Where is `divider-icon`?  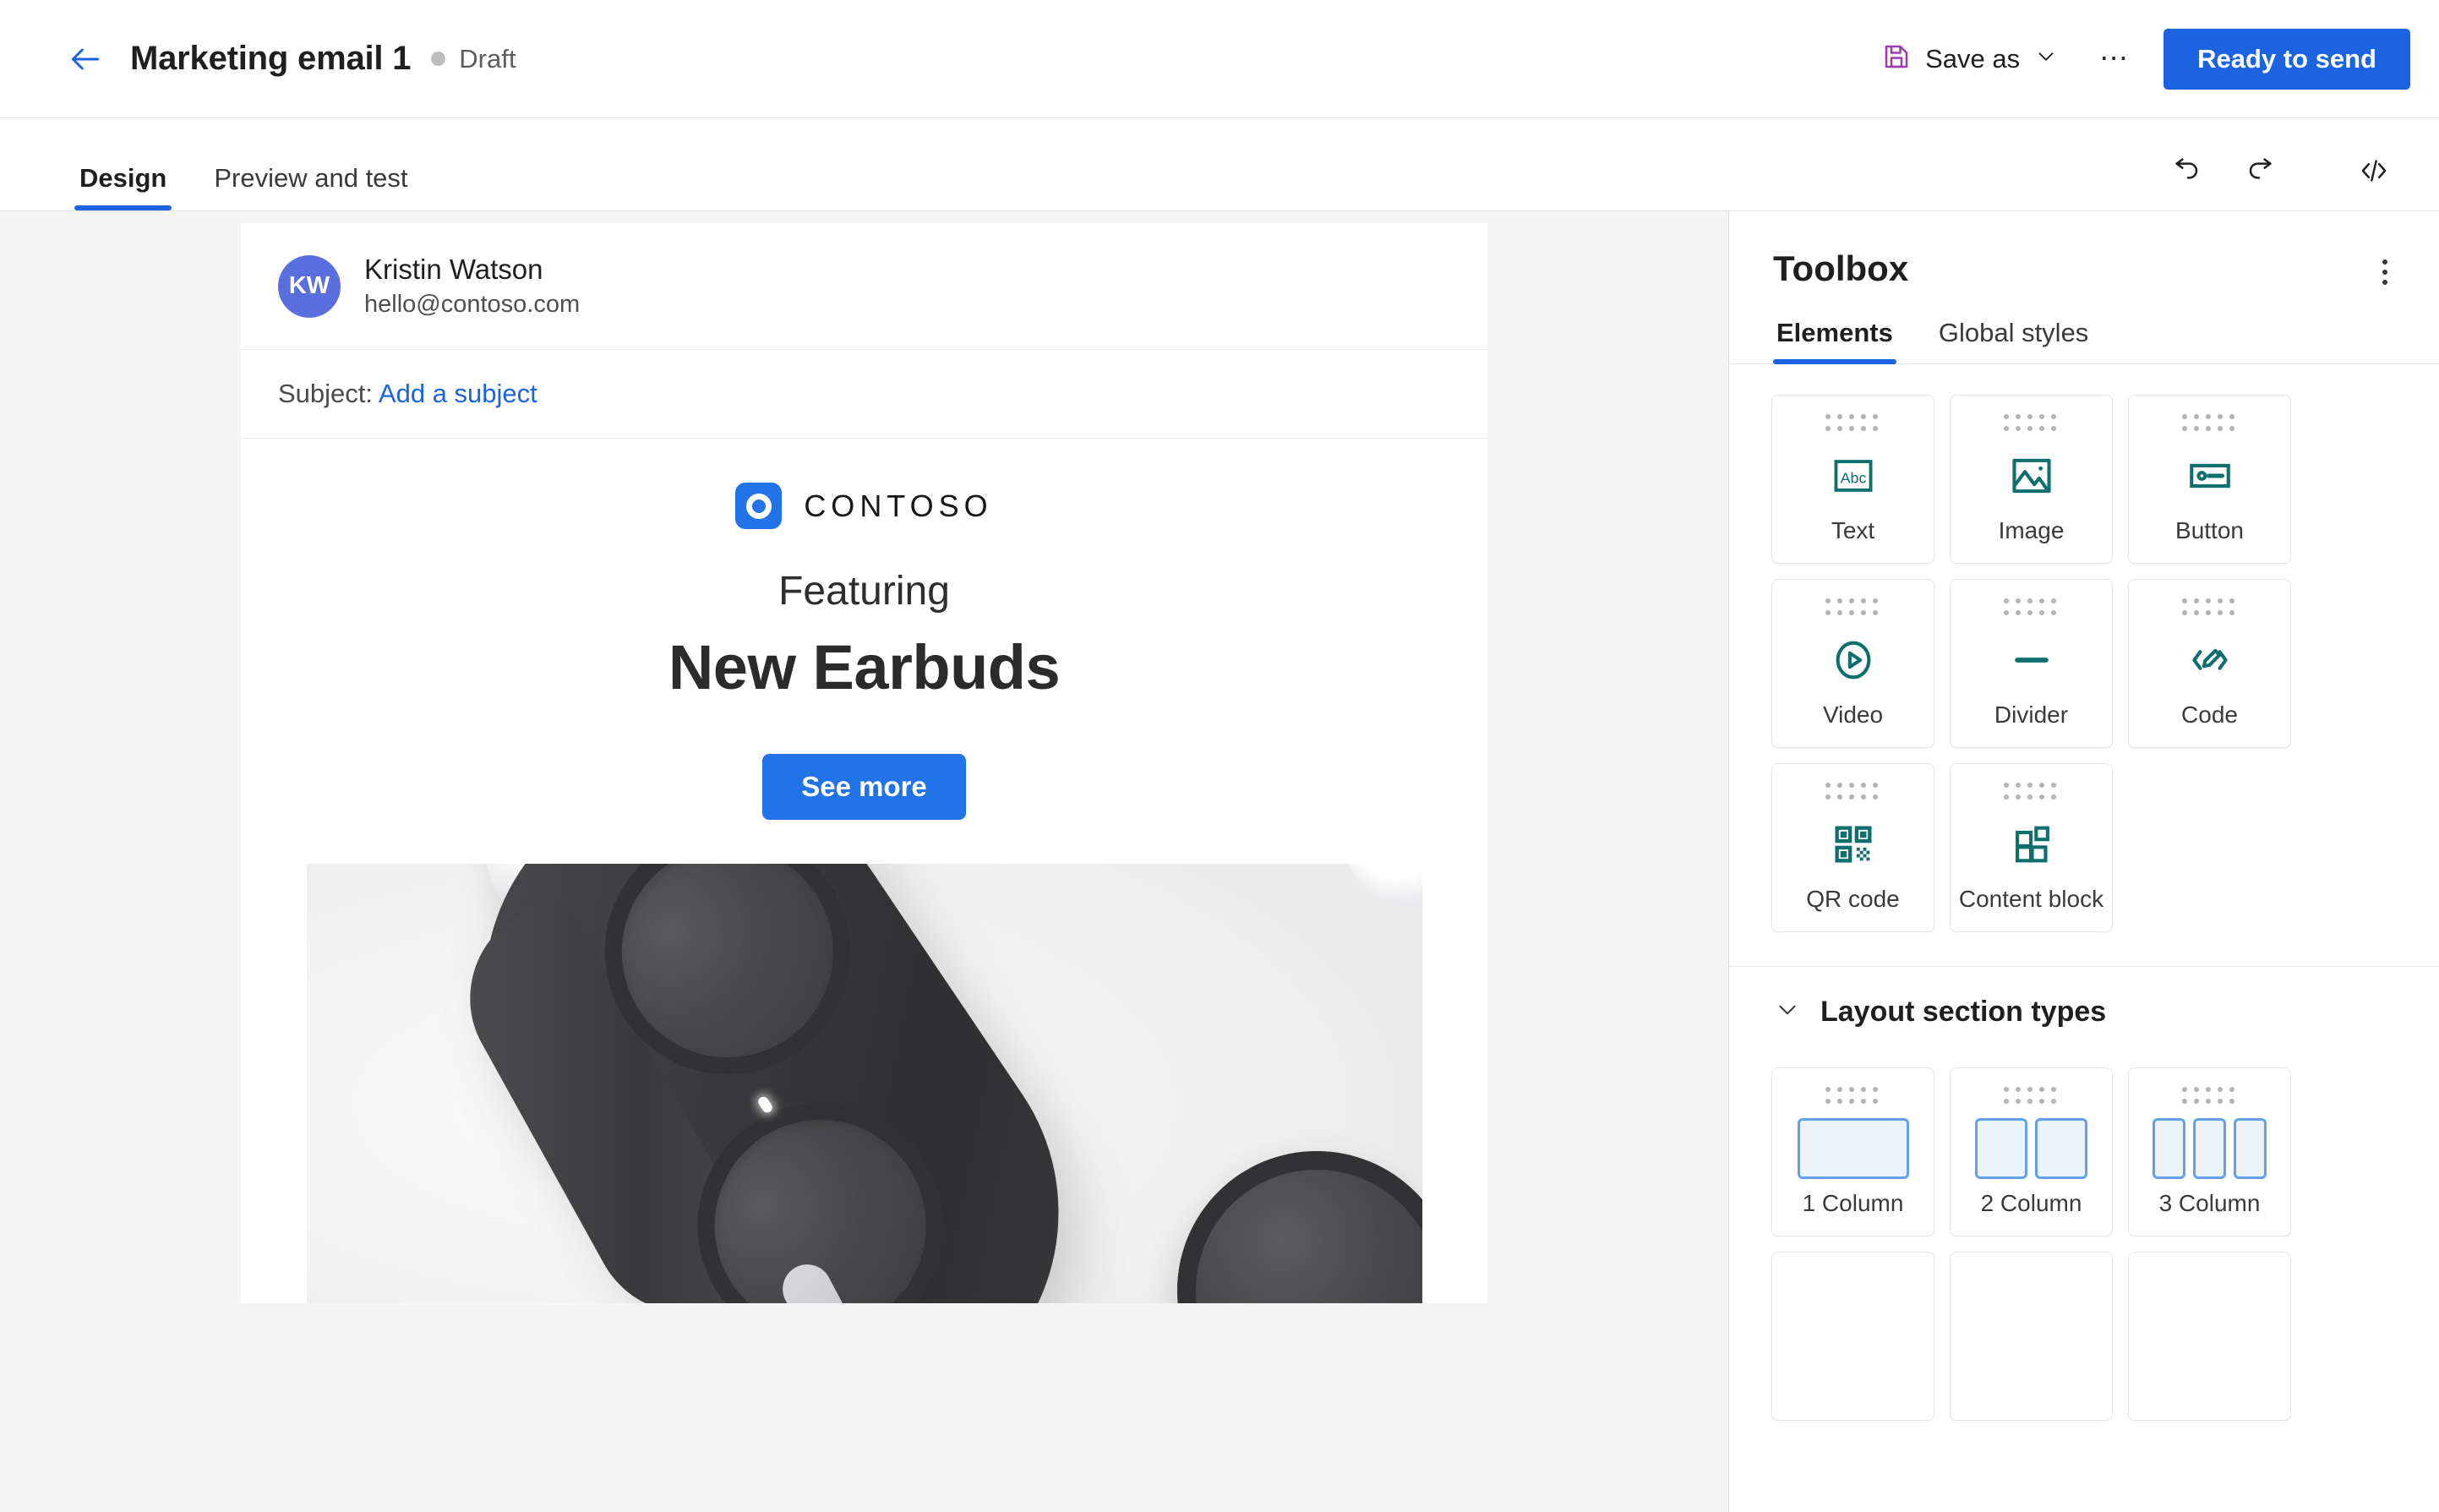 divider-icon is located at coordinates (2032, 659).